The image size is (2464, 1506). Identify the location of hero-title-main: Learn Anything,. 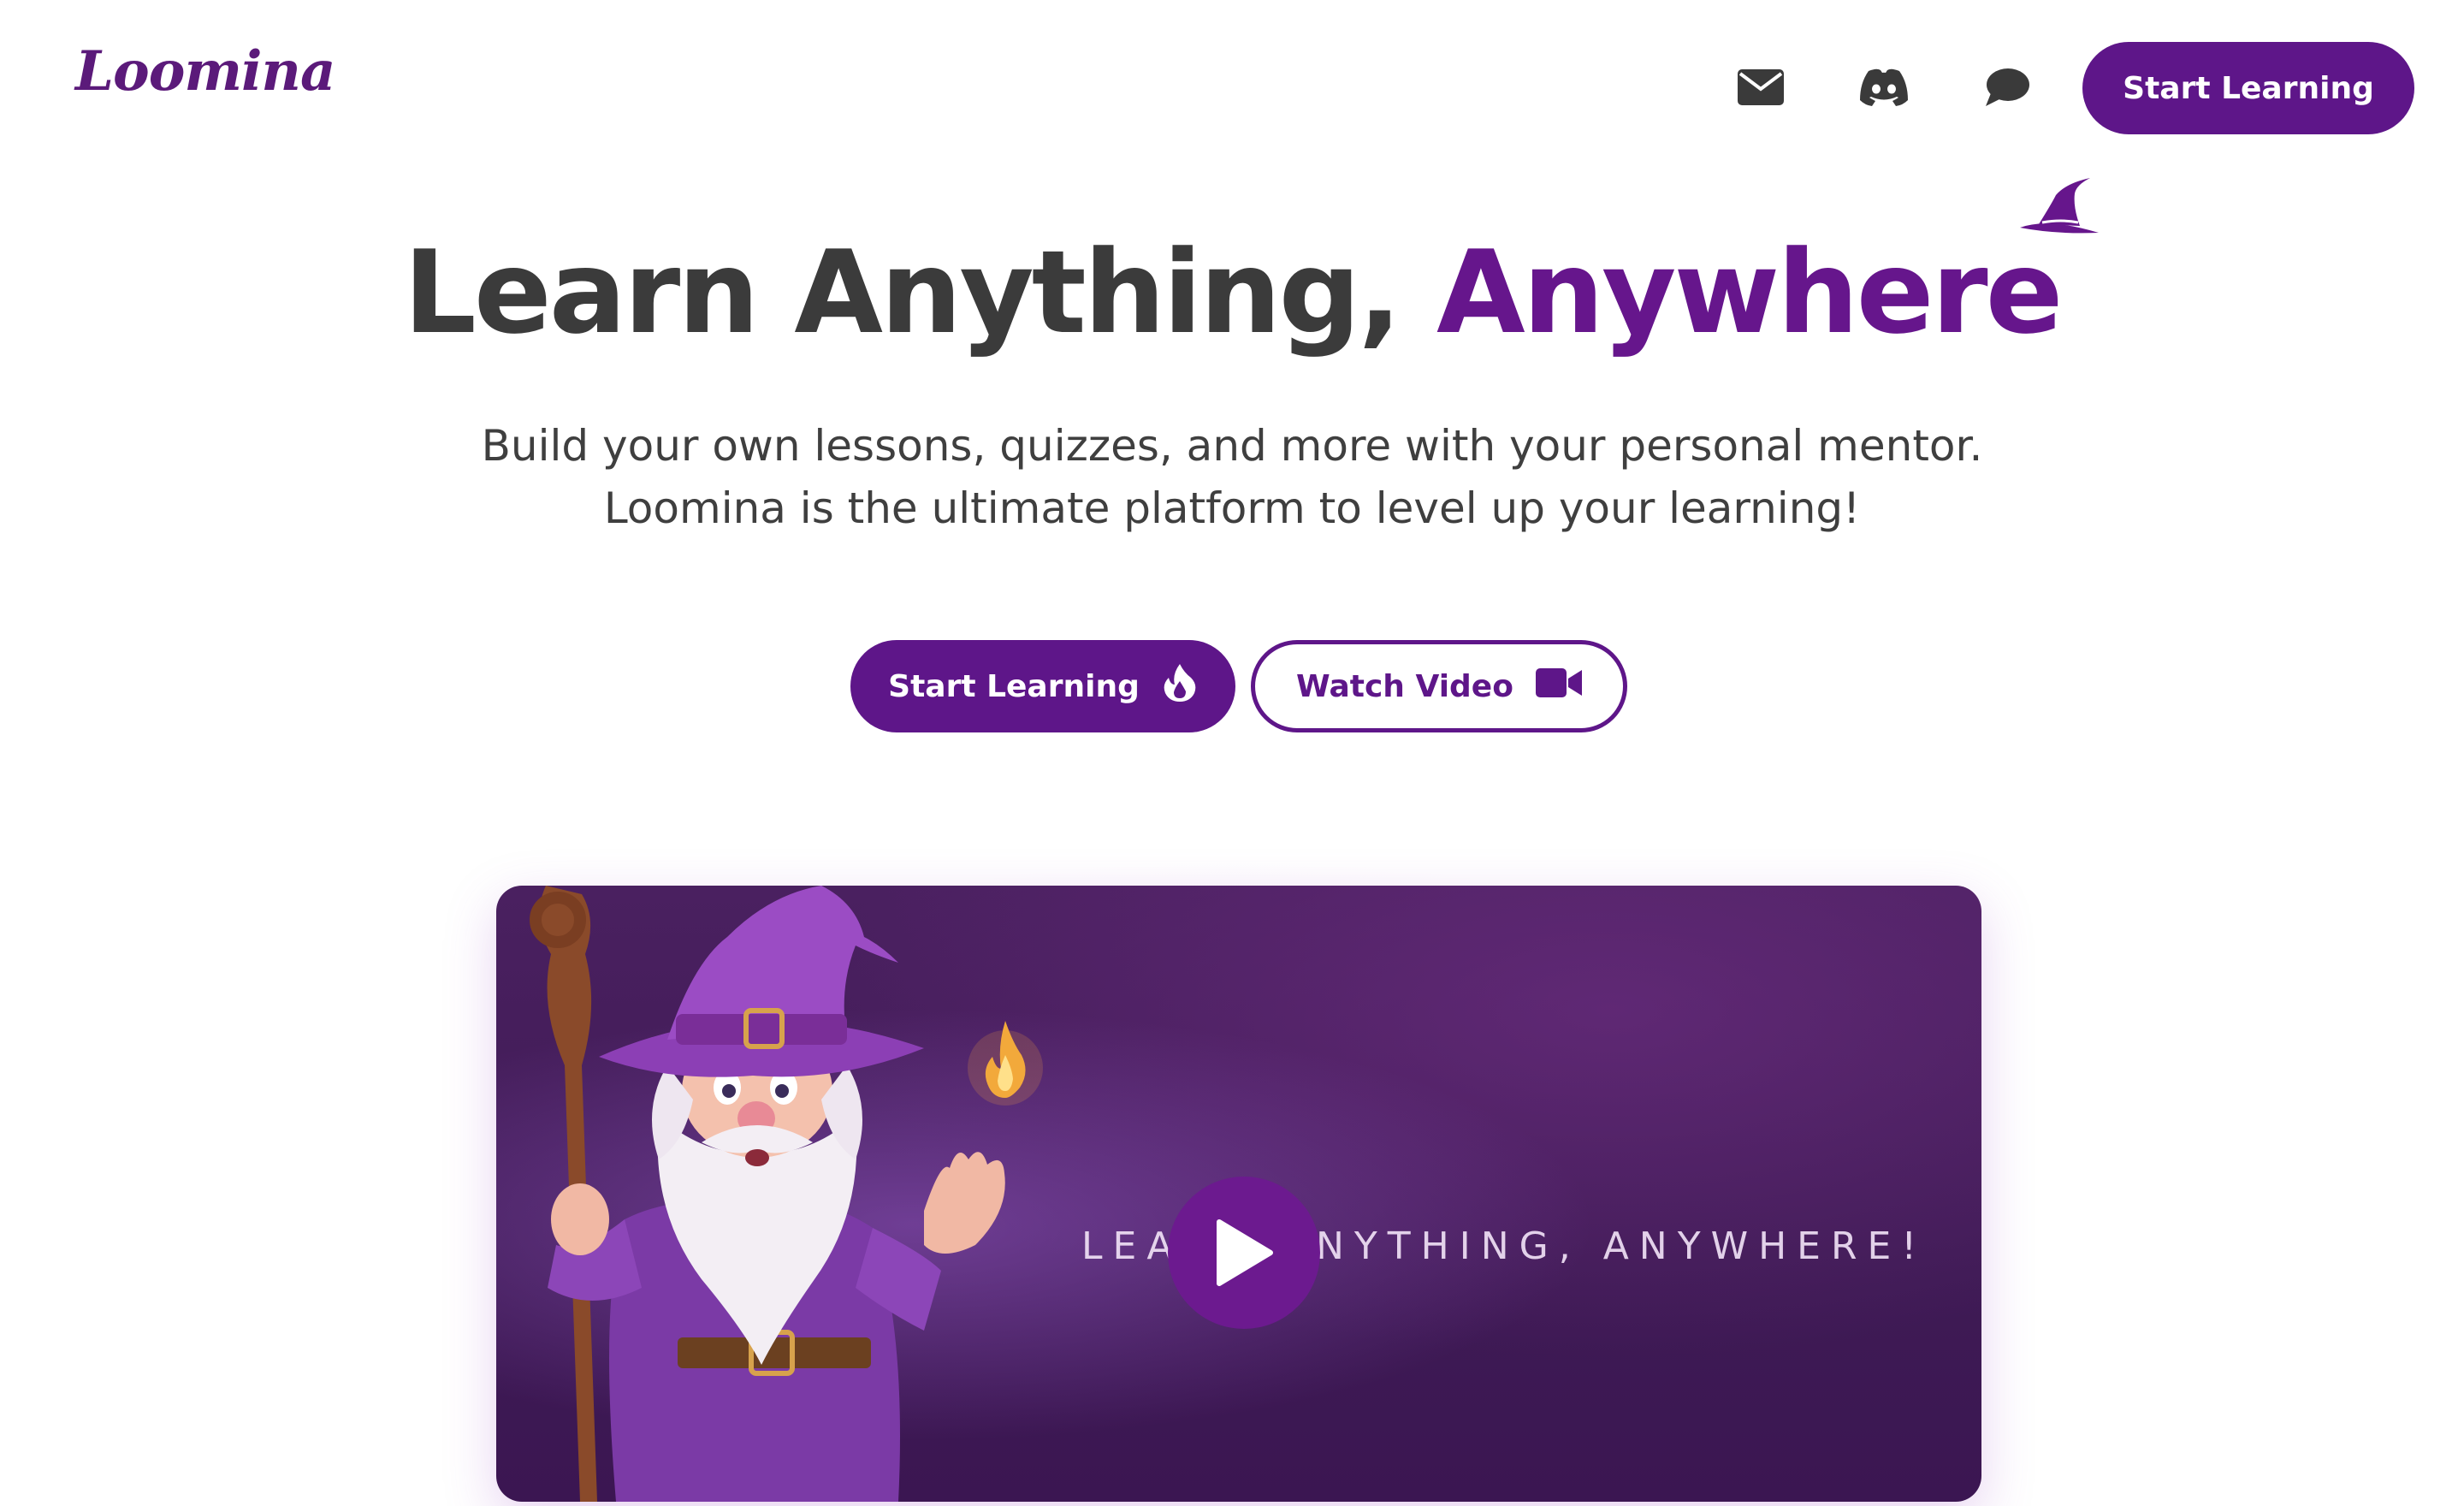
(920, 293).